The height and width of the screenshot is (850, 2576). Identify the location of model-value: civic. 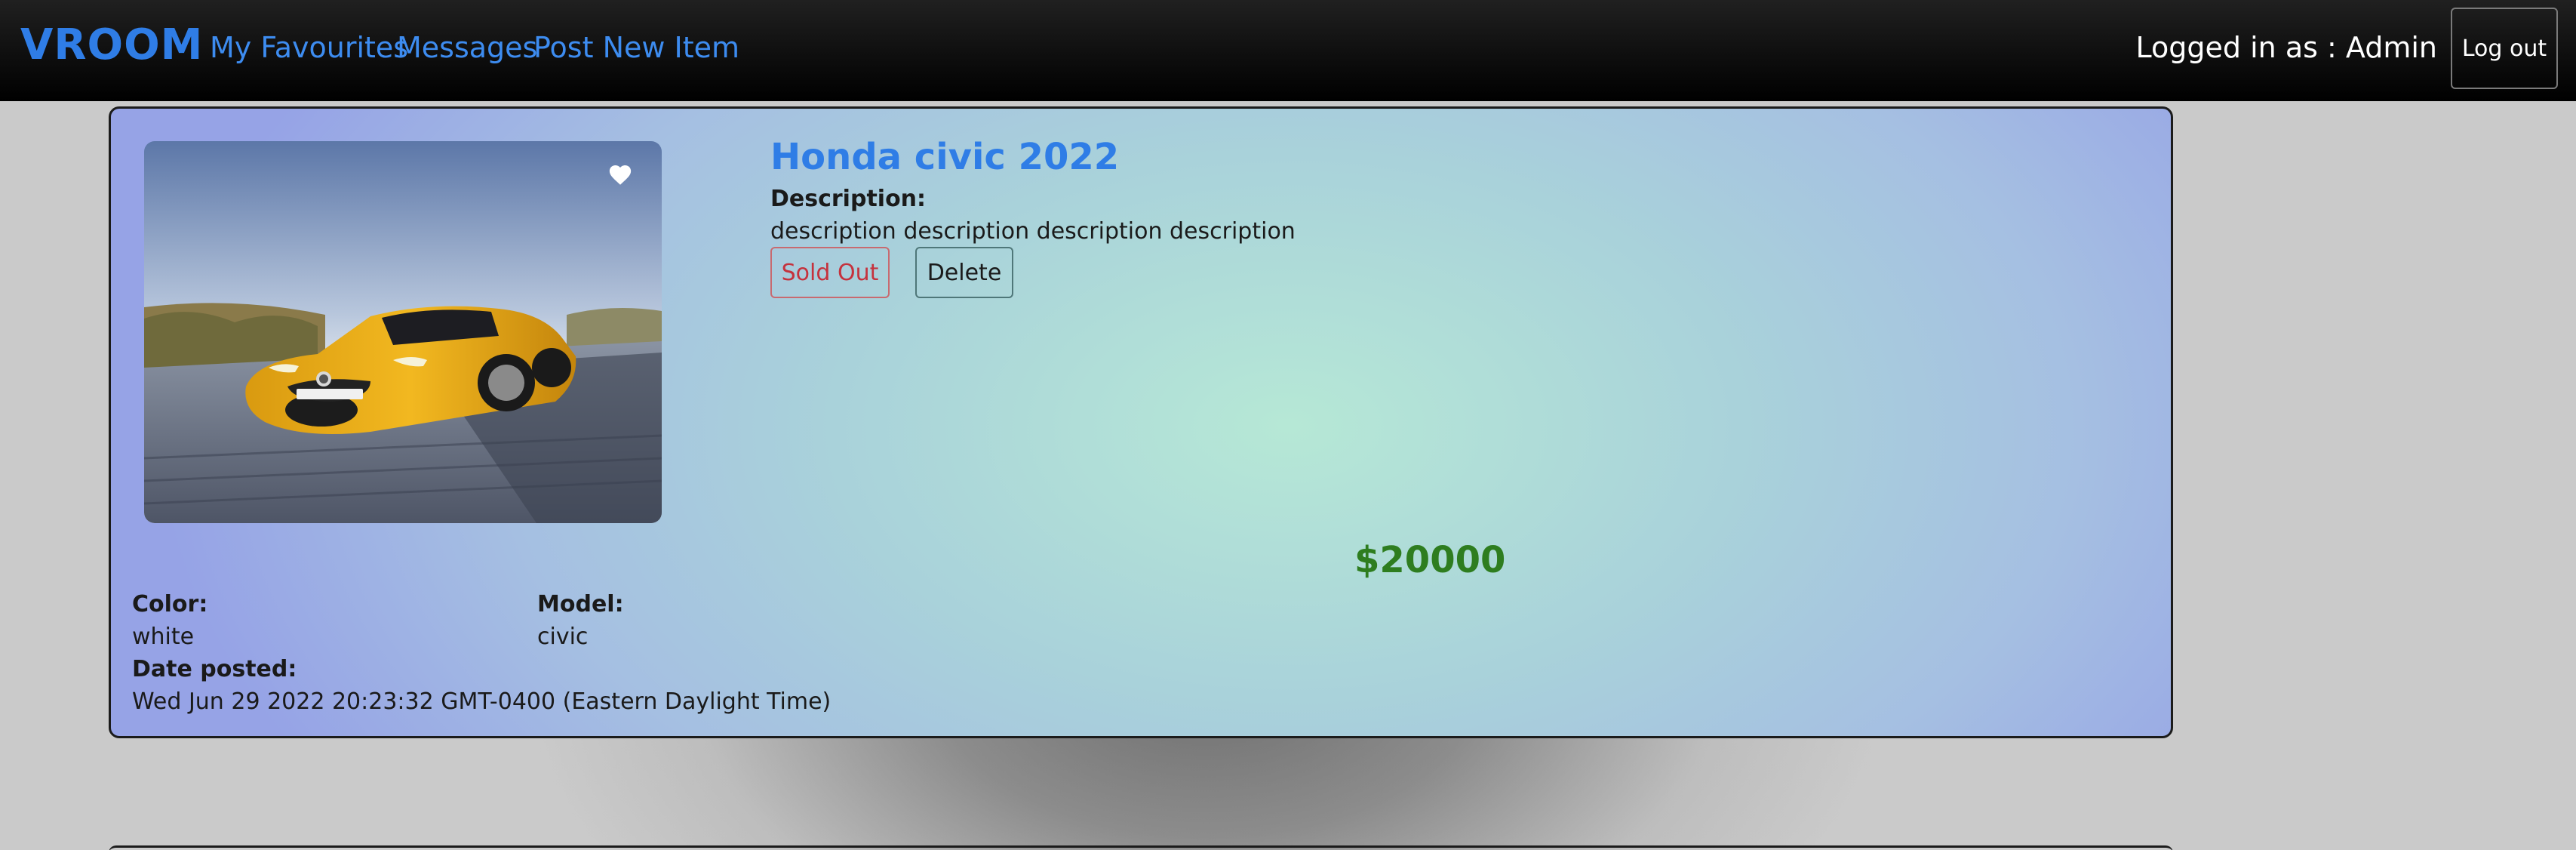
(563, 637).